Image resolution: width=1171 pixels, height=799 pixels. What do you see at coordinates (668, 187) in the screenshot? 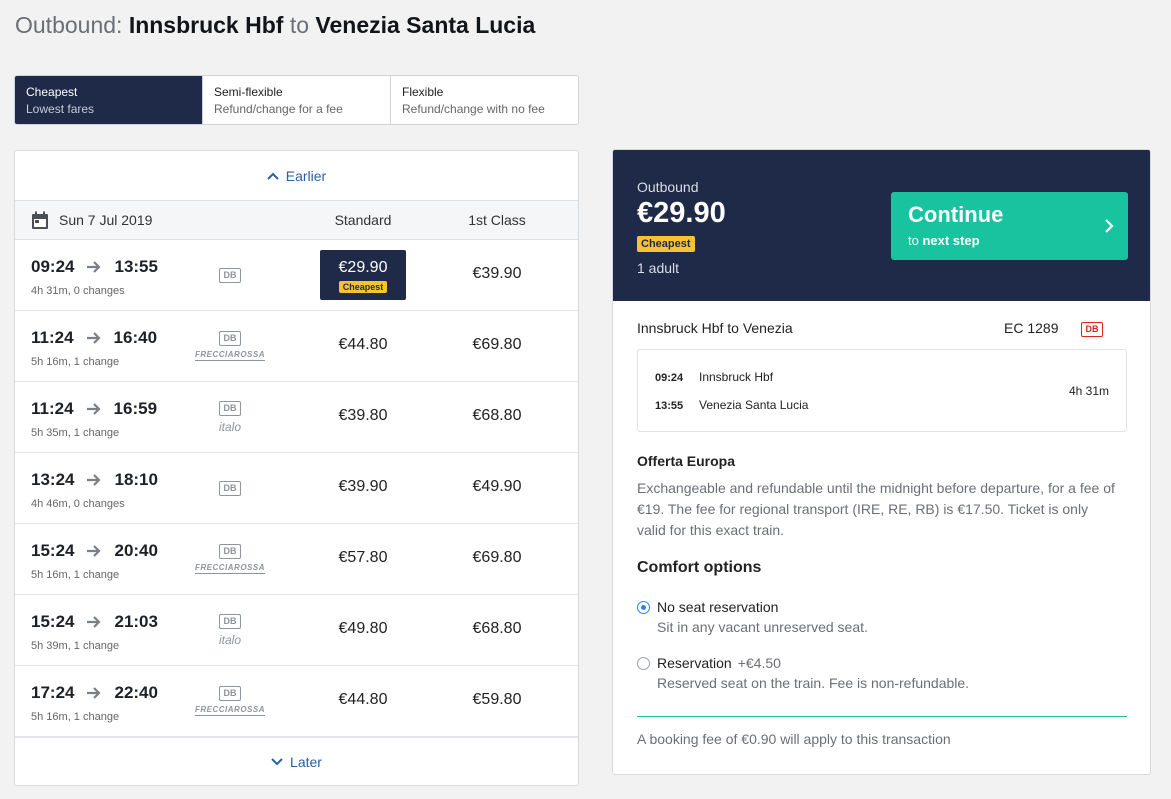
I see `summary-label: Outbound` at bounding box center [668, 187].